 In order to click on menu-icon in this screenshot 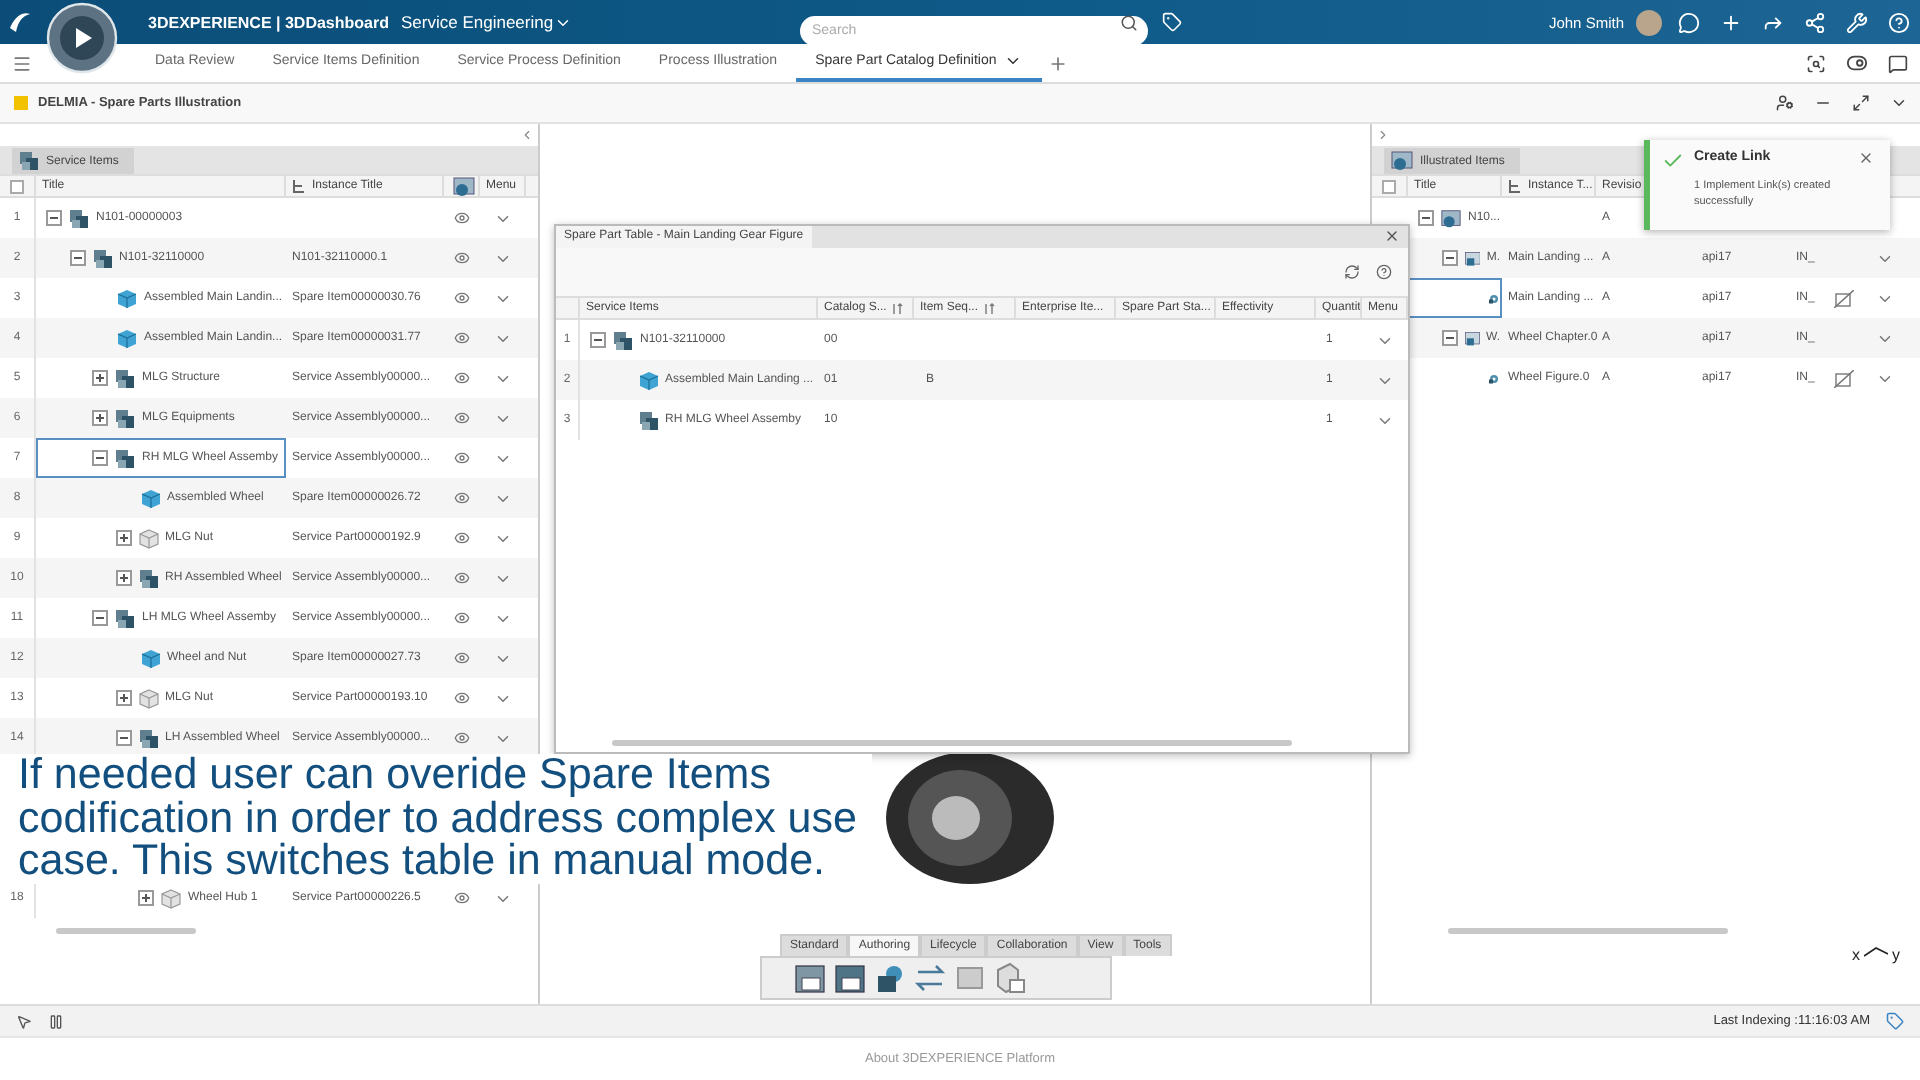, I will do `click(22, 63)`.